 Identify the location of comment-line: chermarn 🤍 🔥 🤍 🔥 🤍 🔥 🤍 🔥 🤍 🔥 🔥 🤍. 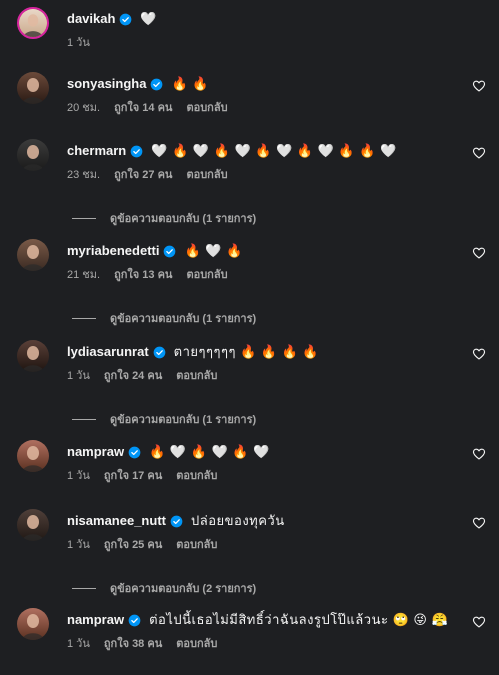
(232, 151).